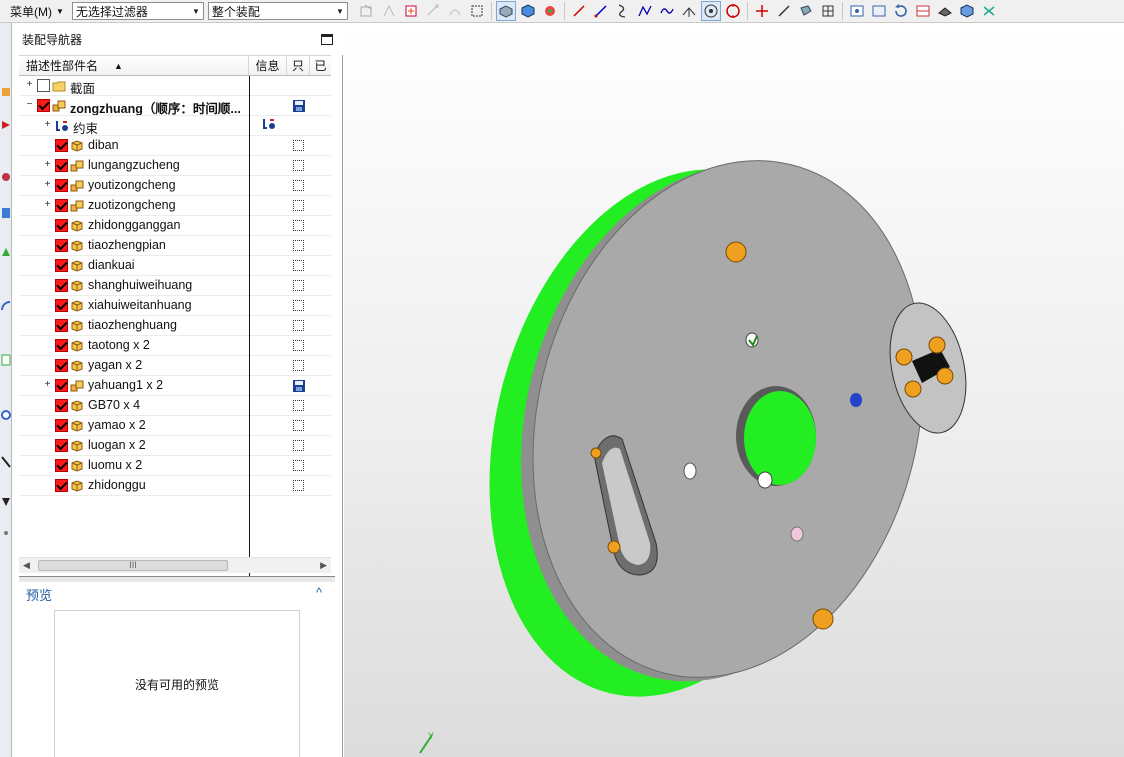 The width and height of the screenshot is (1124, 757). I want to click on tree-row: diban, so click(175, 146).